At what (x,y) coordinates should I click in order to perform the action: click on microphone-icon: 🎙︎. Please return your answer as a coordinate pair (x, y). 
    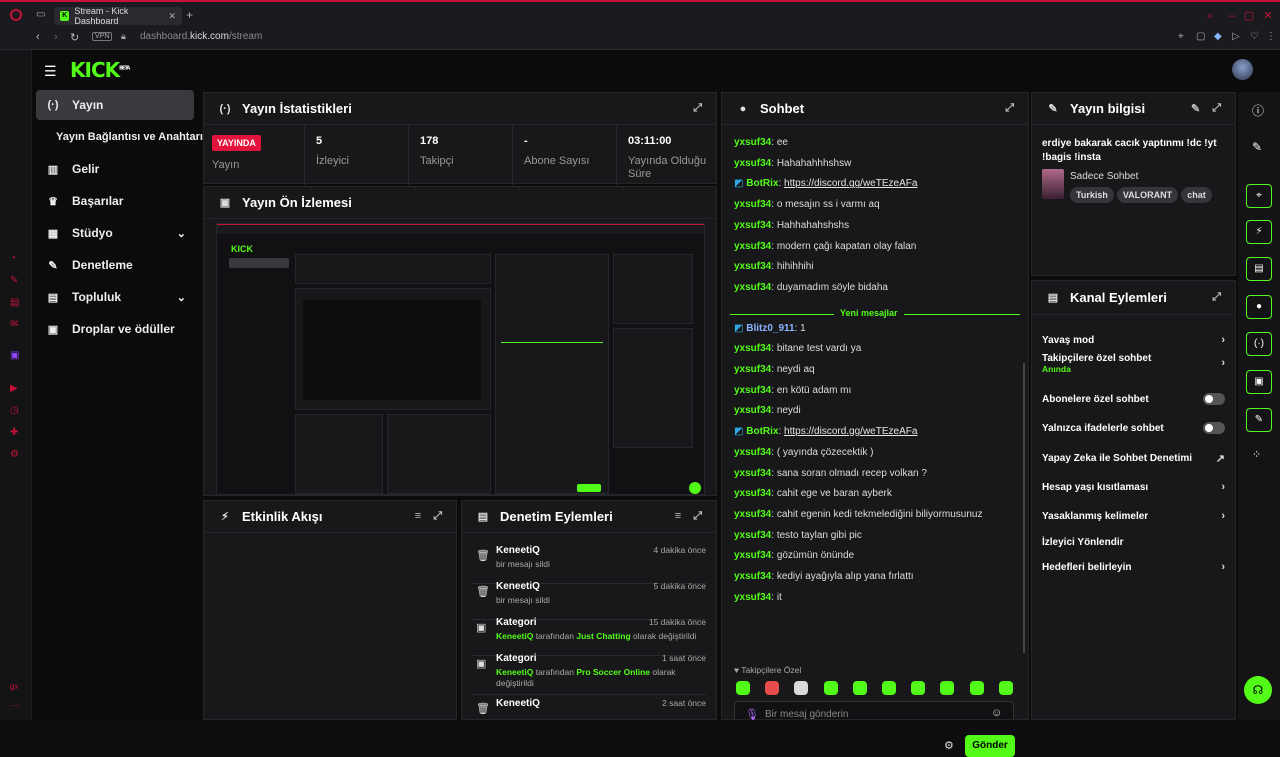
    Looking at the image, I should click on (752, 714).